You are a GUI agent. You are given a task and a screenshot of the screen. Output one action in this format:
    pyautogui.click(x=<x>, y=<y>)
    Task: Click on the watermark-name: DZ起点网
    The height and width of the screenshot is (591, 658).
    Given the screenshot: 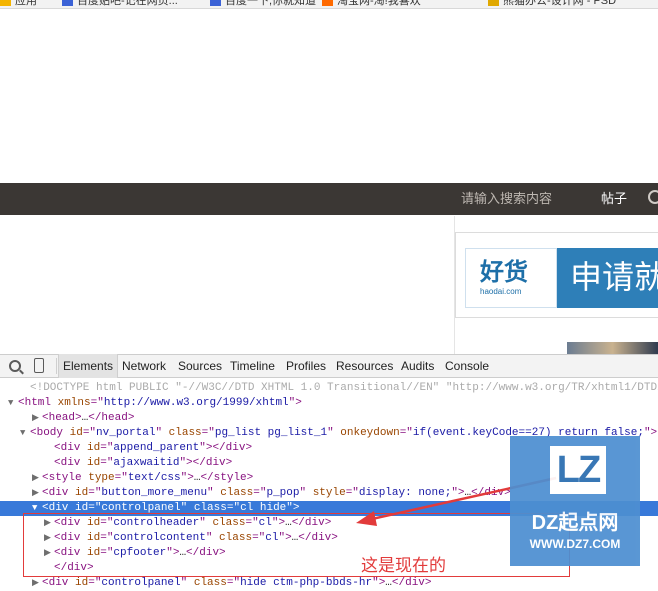 What is the action you would take?
    pyautogui.click(x=575, y=523)
    